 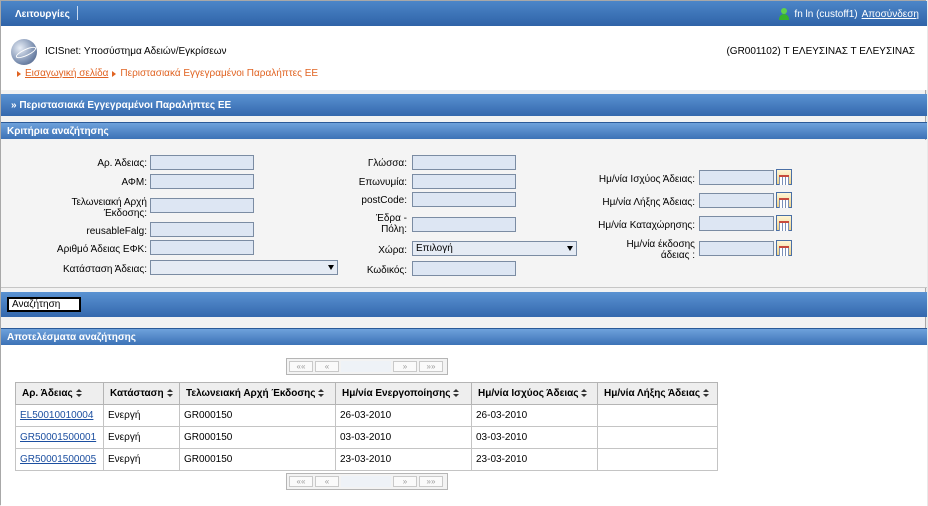 What do you see at coordinates (736, 200) in the screenshot?
I see `valid-to-input` at bounding box center [736, 200].